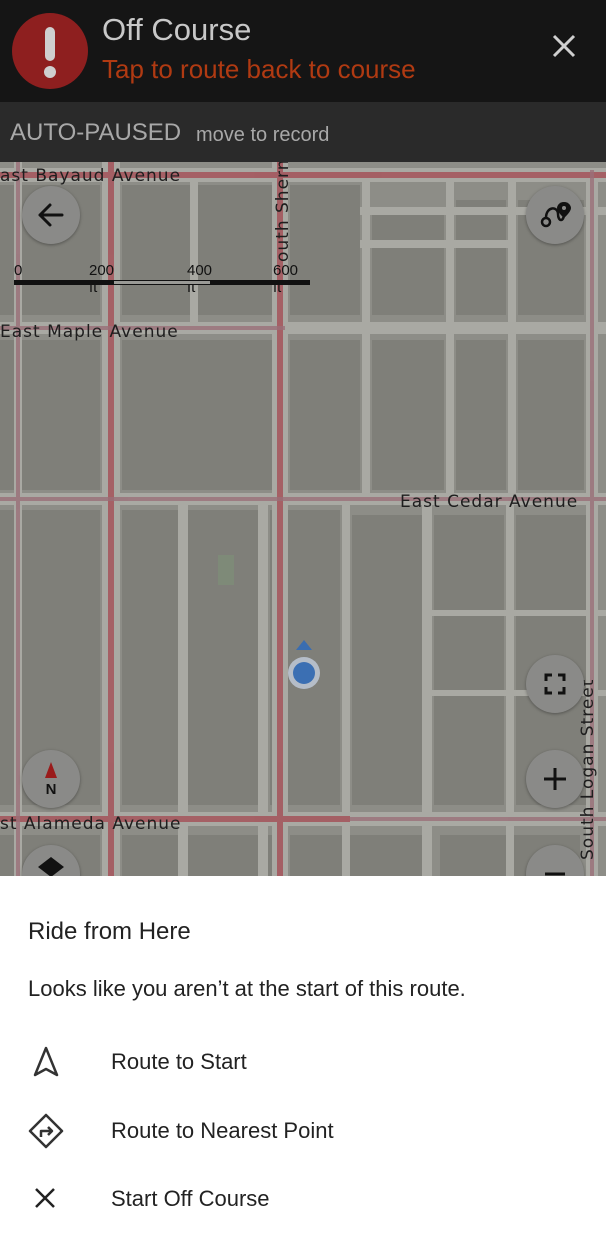  I want to click on layers-button, so click(51, 860).